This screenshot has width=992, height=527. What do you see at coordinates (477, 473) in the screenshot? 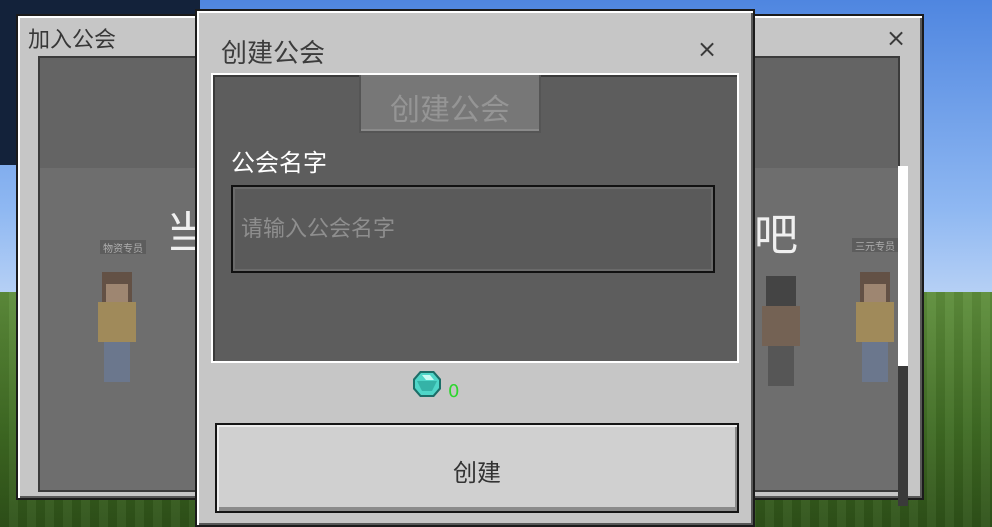
I see `create-button-label: 创建` at bounding box center [477, 473].